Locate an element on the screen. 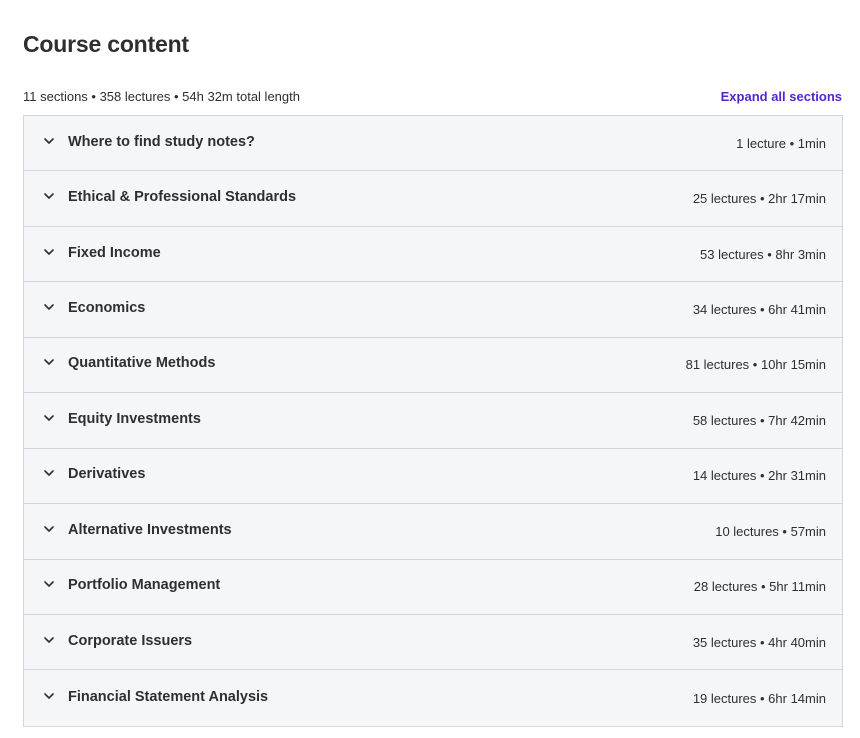  section-meta: 14 lectures • 2hr 31min is located at coordinates (759, 476).